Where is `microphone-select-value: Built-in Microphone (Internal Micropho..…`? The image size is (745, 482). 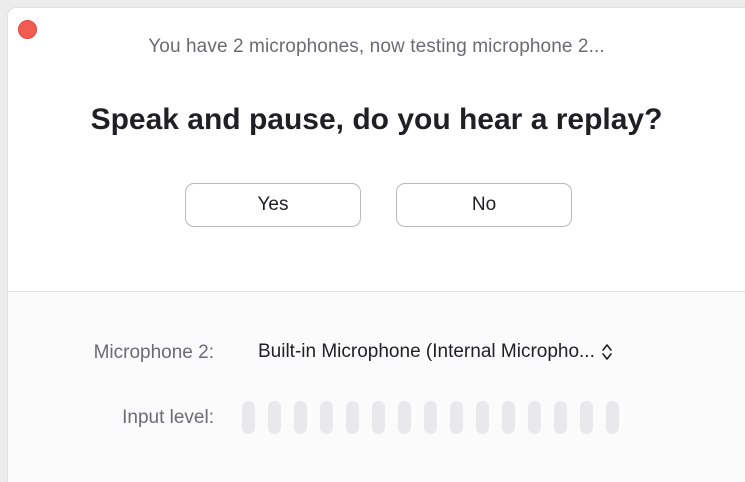 microphone-select-value: Built-in Microphone (Internal Micropho..… is located at coordinates (426, 351).